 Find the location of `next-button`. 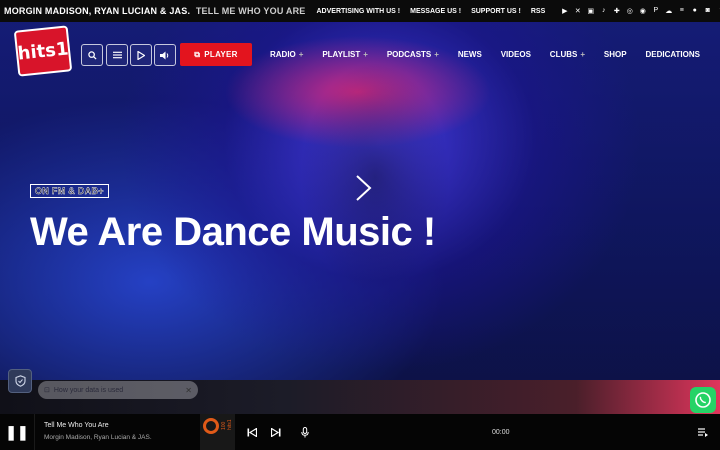

next-button is located at coordinates (276, 432).